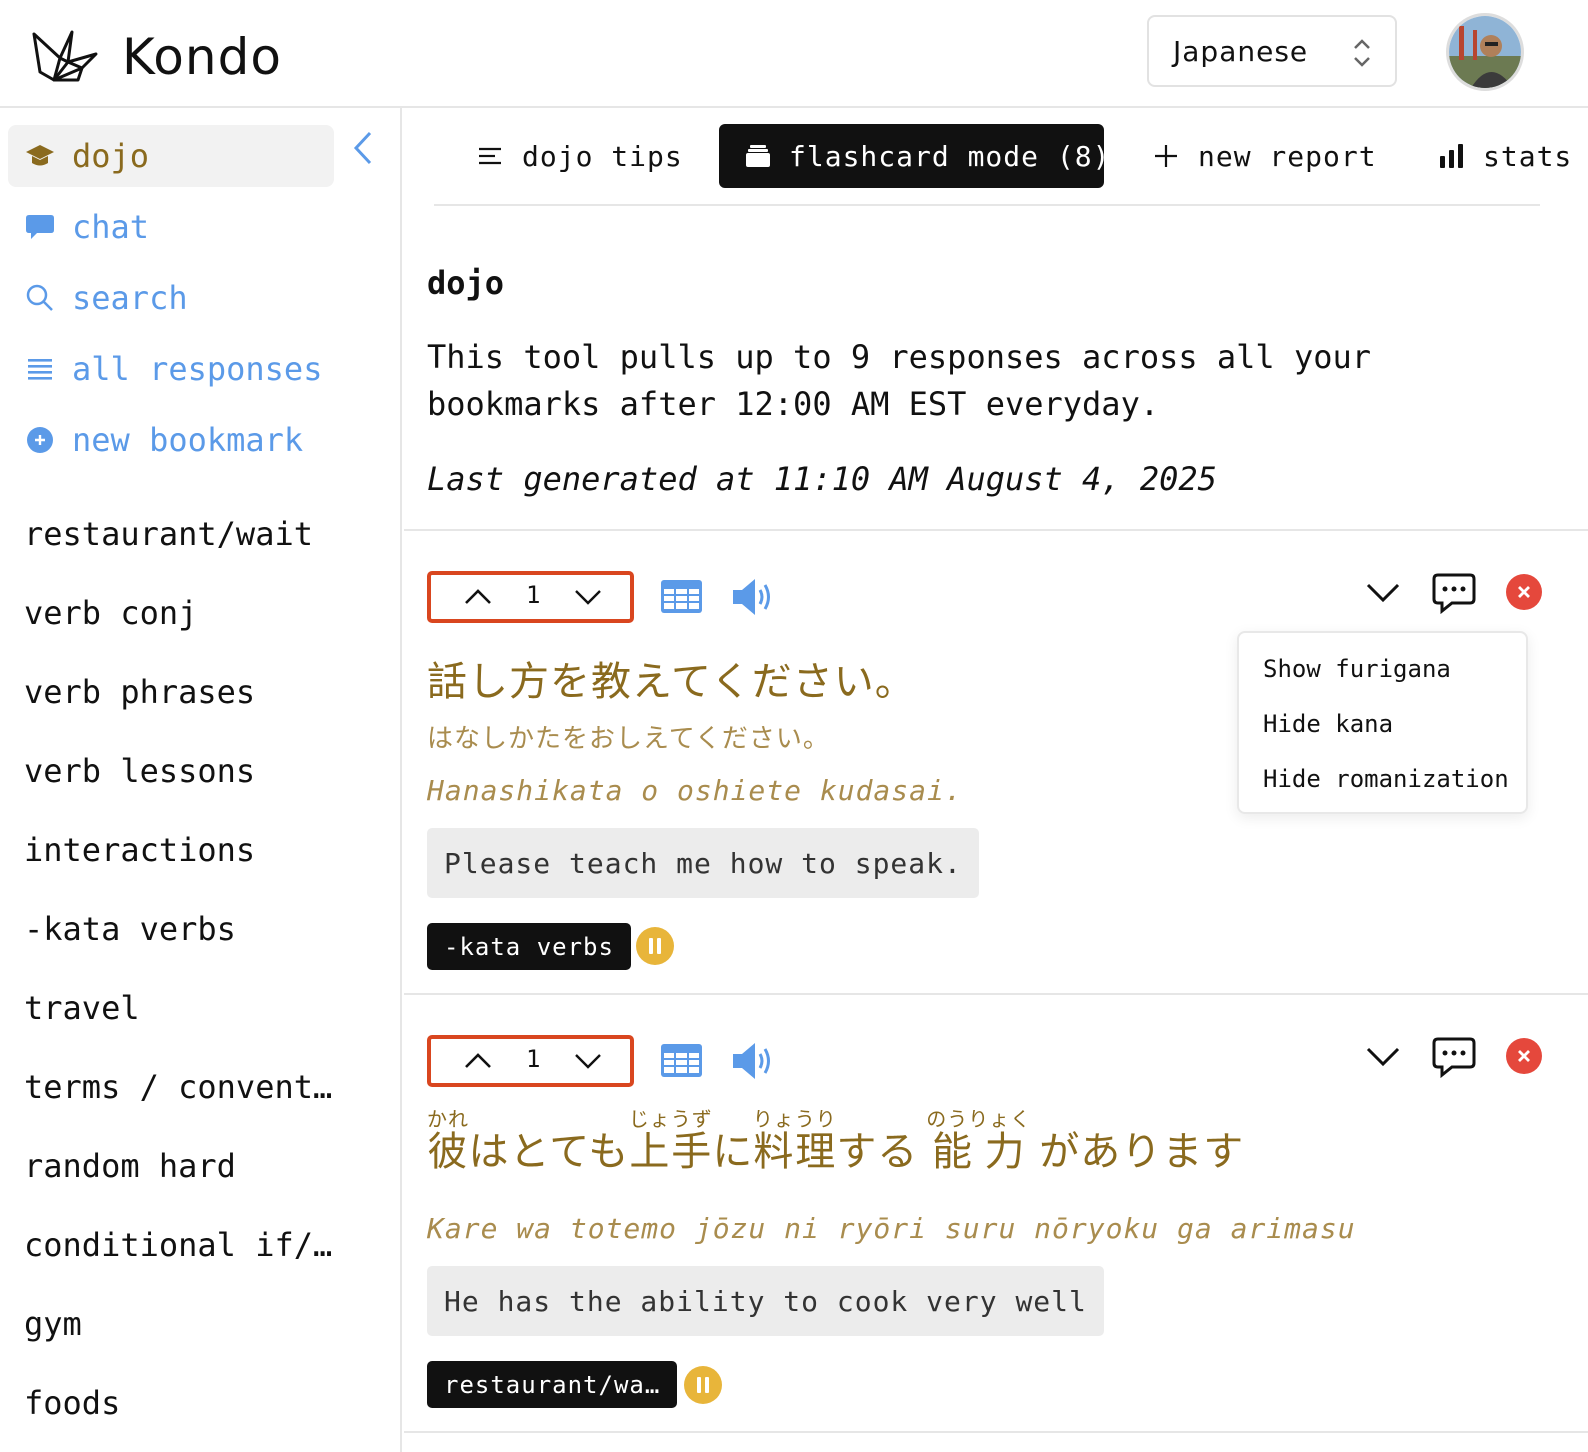  I want to click on chat-bubble-icon, so click(40, 227).